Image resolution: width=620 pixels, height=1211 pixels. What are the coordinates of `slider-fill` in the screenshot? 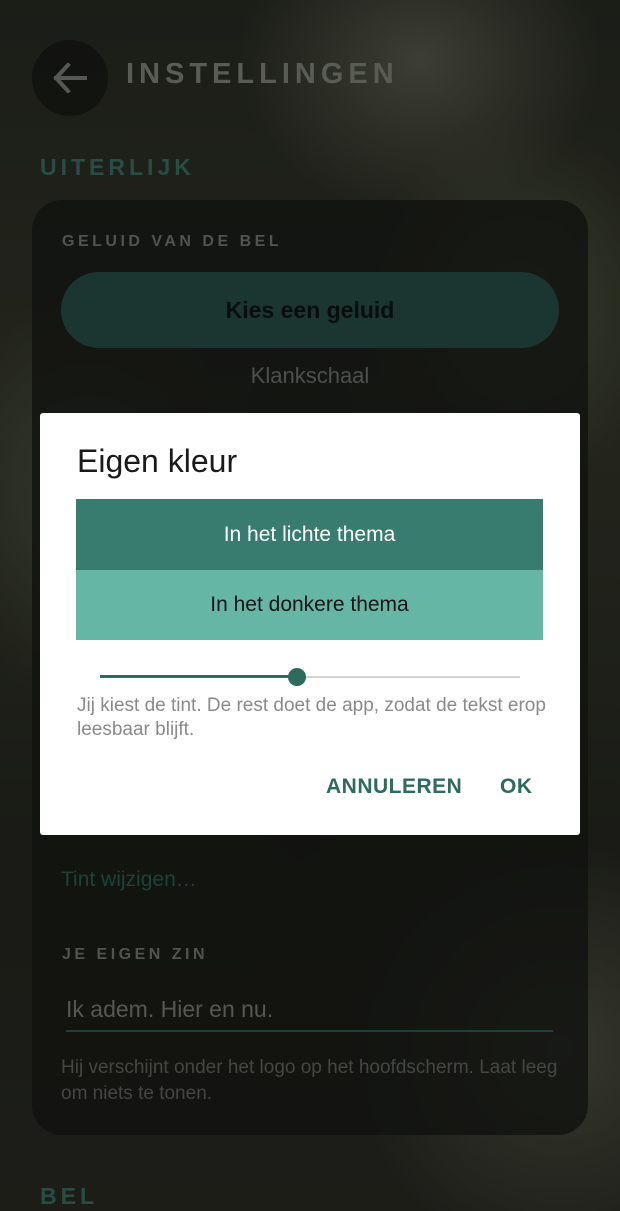 It's located at (199, 676).